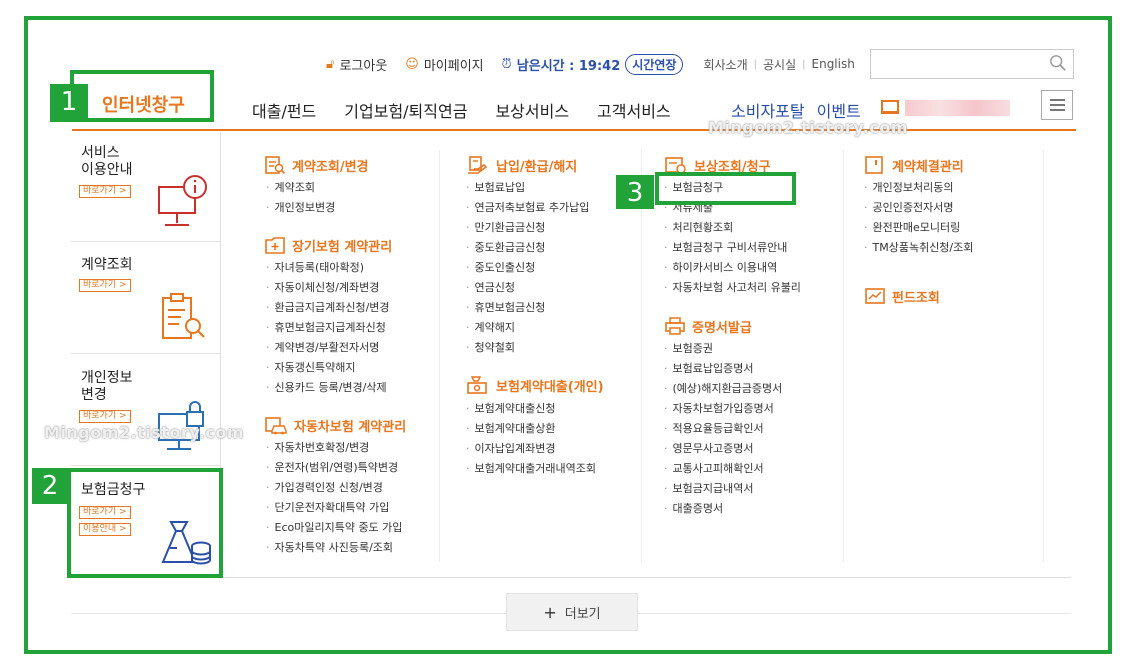 This screenshot has height=670, width=1132. I want to click on menu-item: 교통사고피해확인서, so click(723, 469).